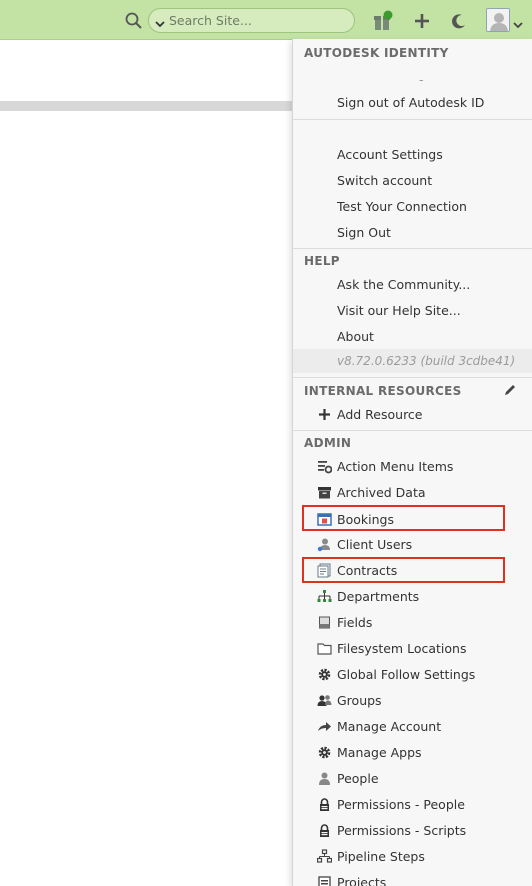 This screenshot has height=886, width=532. What do you see at coordinates (359, 700) in the screenshot?
I see `admin-item-label: Groups` at bounding box center [359, 700].